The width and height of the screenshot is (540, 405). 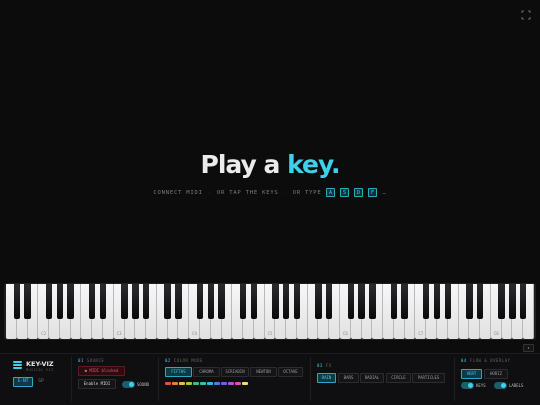 I want to click on color-mode-fifths: FIFTHS, so click(x=178, y=372).